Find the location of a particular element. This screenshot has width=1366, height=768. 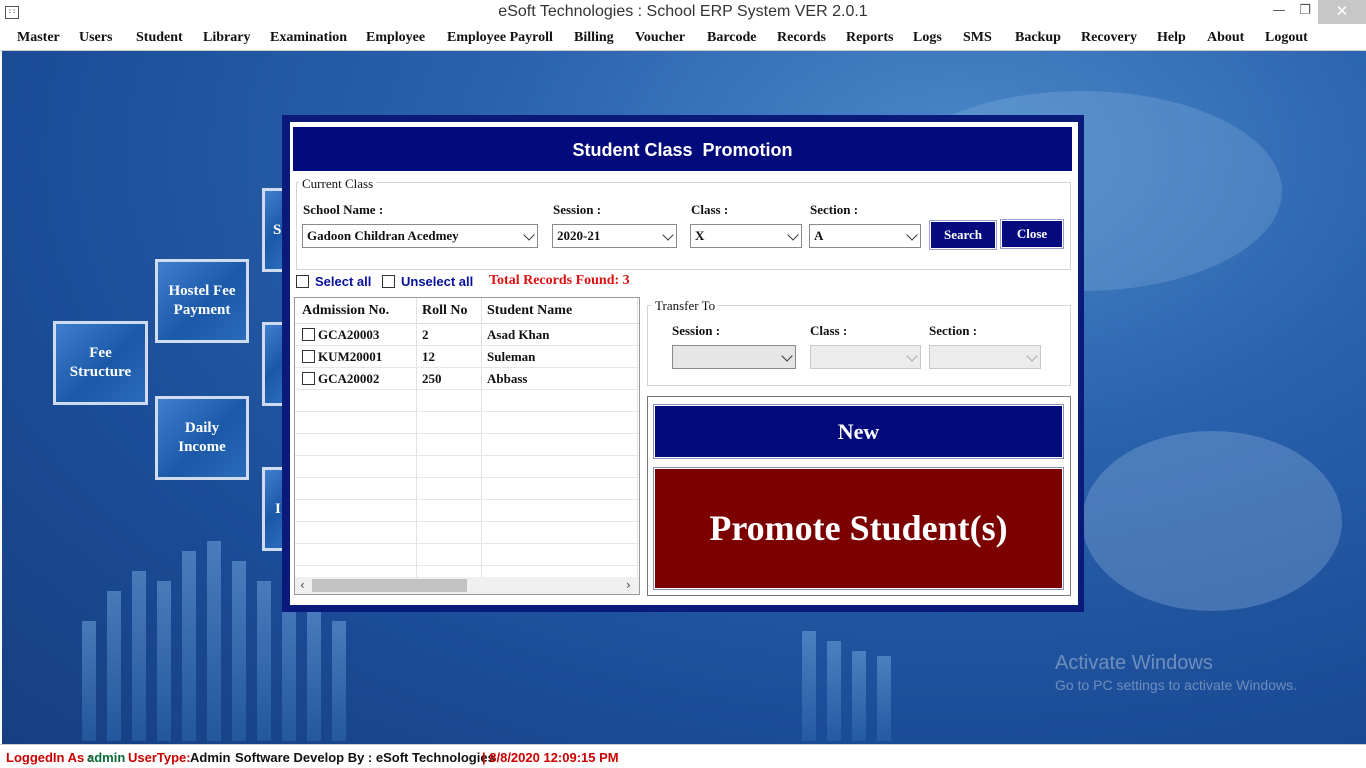

roll-cell: 2 is located at coordinates (425, 334).